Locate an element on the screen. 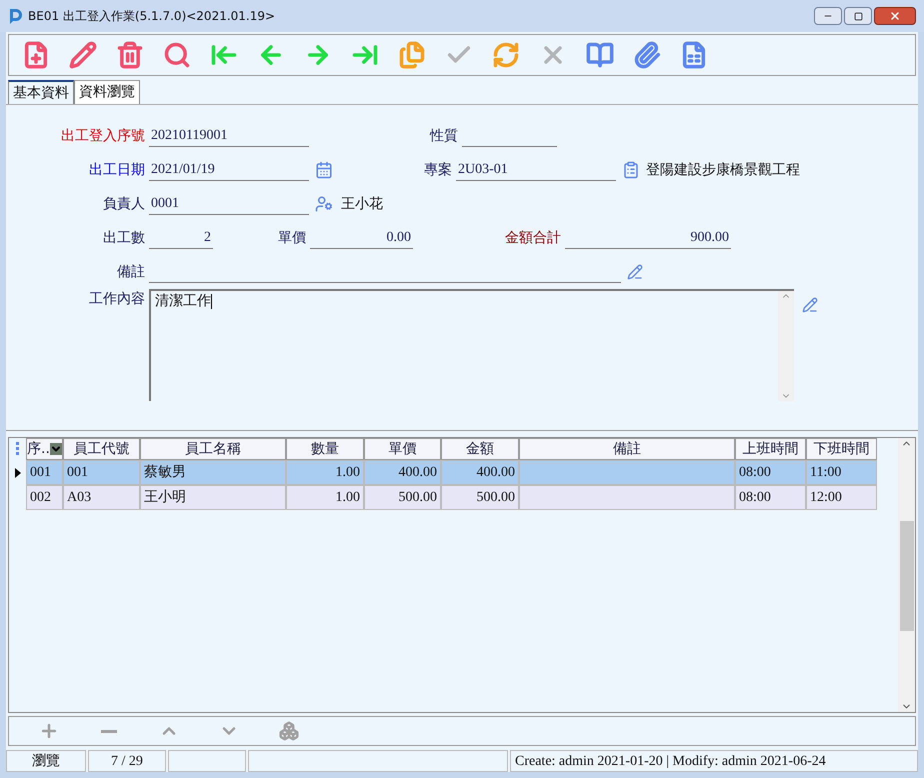 The width and height of the screenshot is (924, 778). table-cell: 王小明 is located at coordinates (213, 497).